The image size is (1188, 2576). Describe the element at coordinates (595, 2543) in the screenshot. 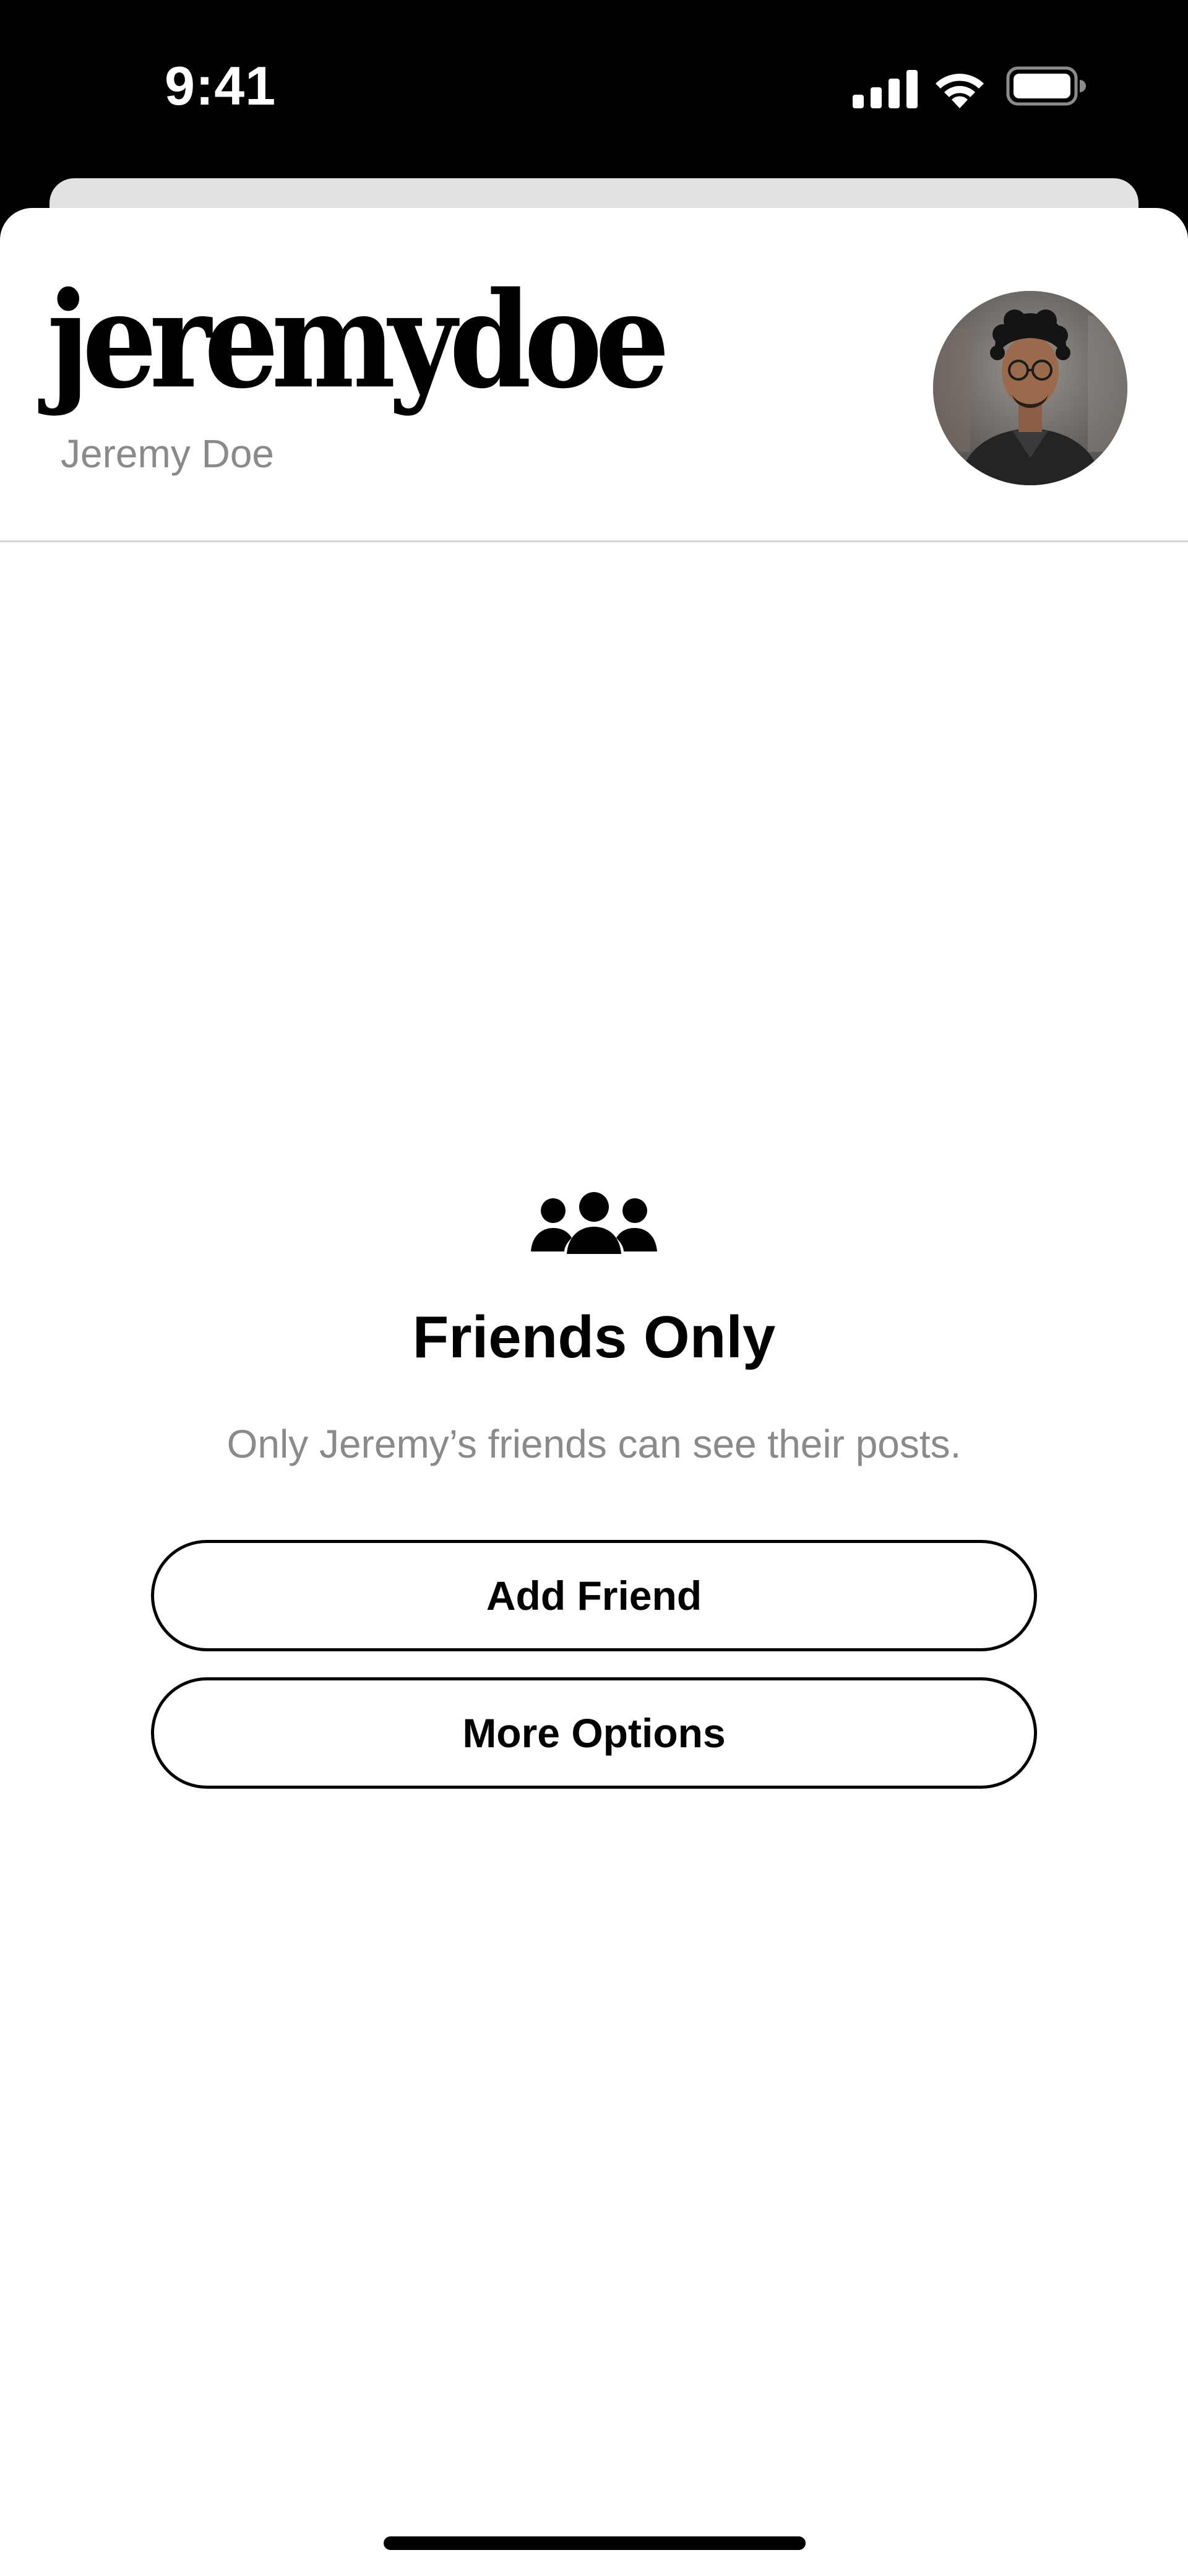

I see `home-indicator` at that location.